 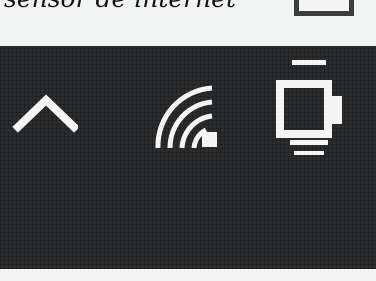 I want to click on show-hidden-icons-button, so click(x=42, y=110).